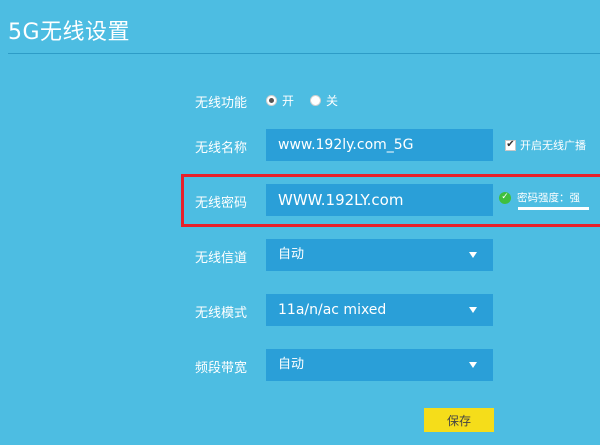 Image resolution: width=600 pixels, height=445 pixels. Describe the element at coordinates (69, 32) in the screenshot. I see `page-title: 5G无线设置` at that location.